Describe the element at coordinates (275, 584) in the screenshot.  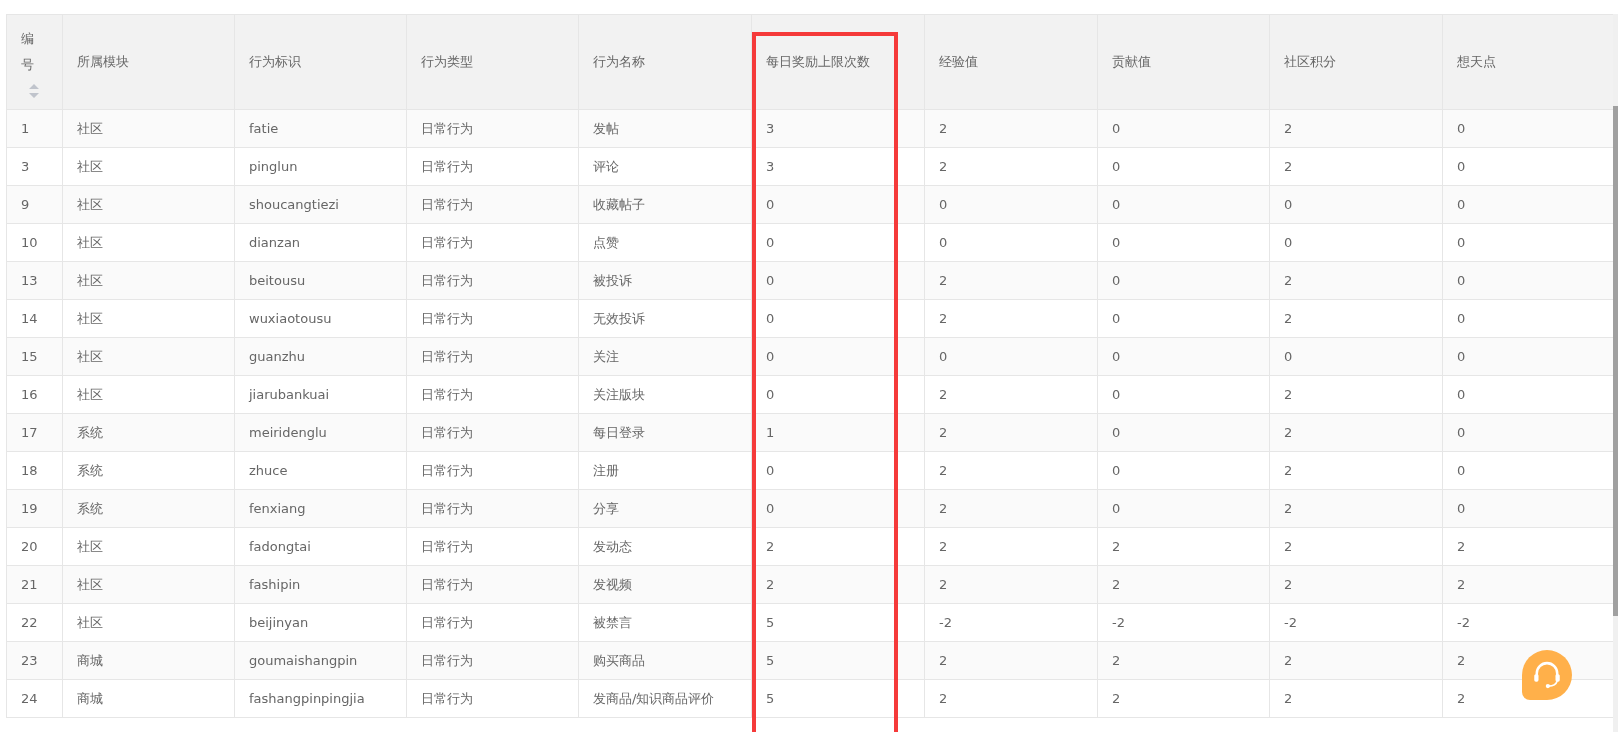
I see `table-cell: fashipin` at that location.